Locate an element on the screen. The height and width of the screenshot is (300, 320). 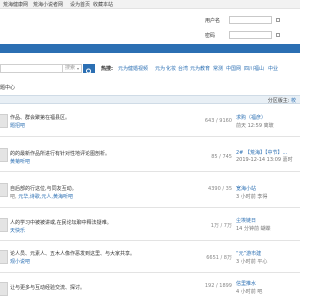
hot-search-item: 四川福山 is located at coordinates (254, 68).